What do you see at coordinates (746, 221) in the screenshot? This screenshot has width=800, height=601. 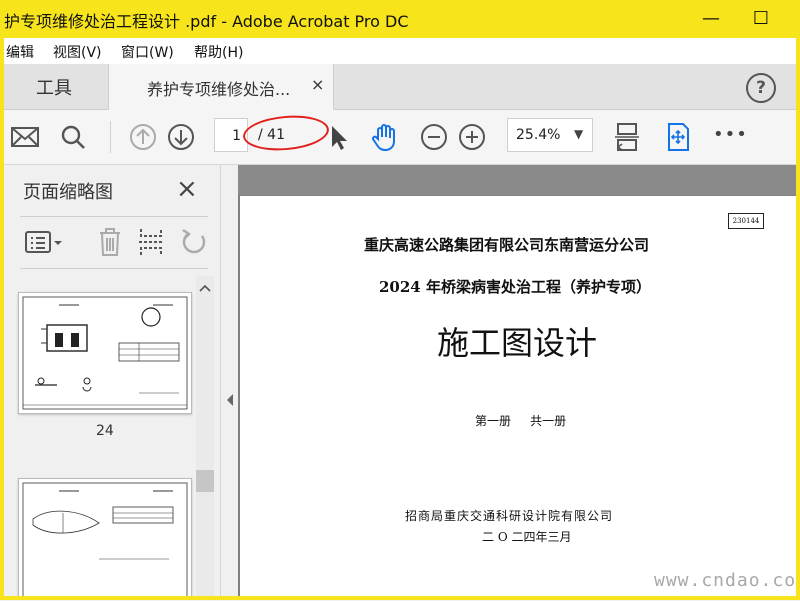 I see `document-code: 230144` at bounding box center [746, 221].